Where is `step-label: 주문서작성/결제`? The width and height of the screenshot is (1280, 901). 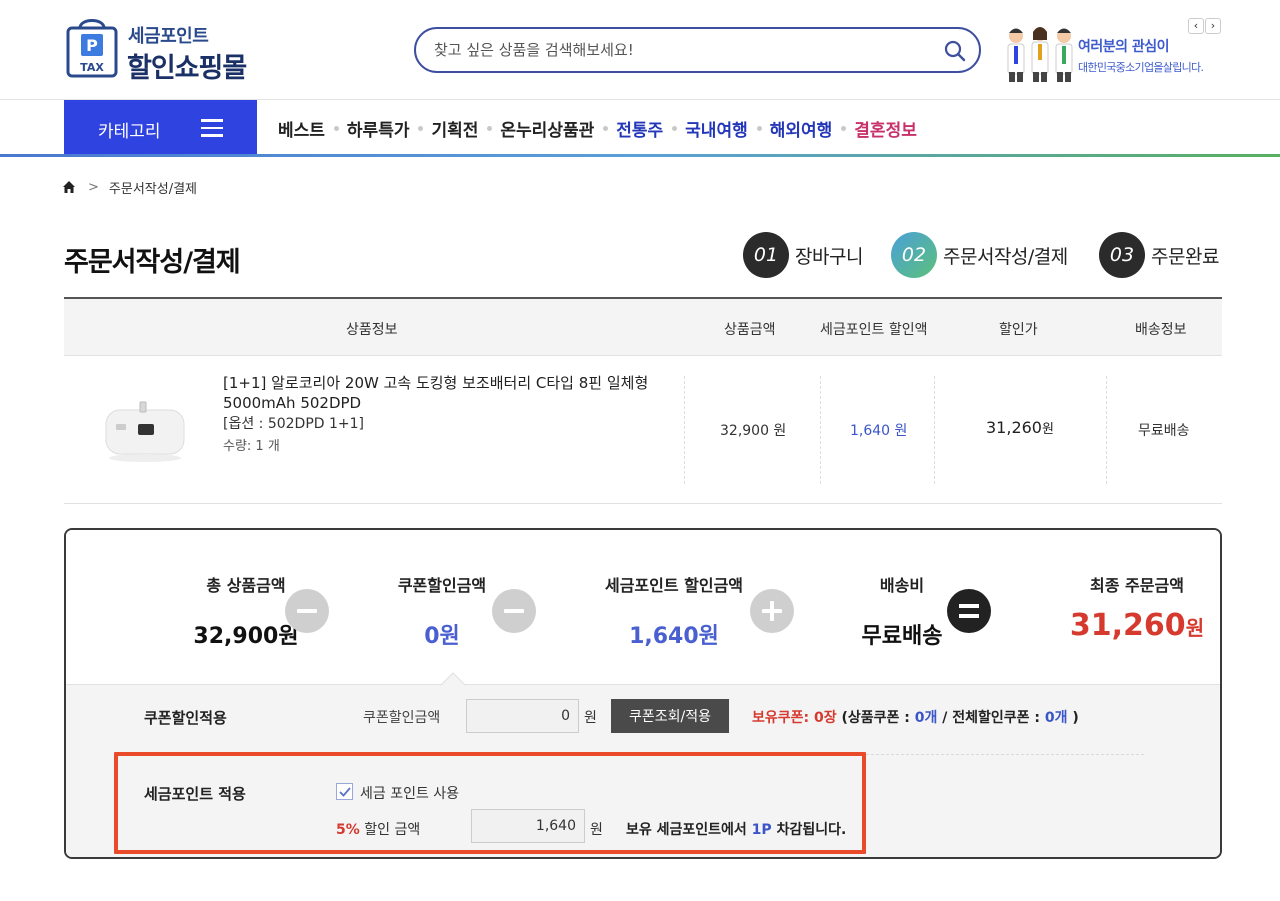 step-label: 주문서작성/결제 is located at coordinates (1005, 256).